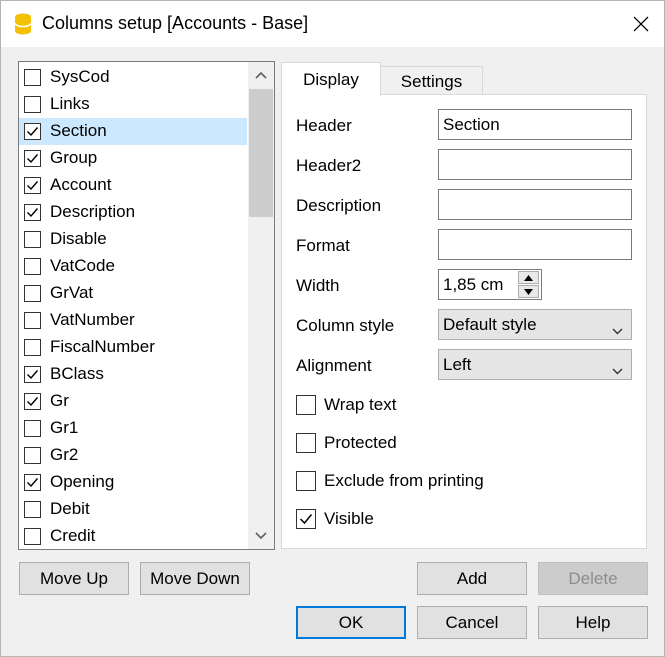  I want to click on list-item-label: GrVat, so click(72, 292).